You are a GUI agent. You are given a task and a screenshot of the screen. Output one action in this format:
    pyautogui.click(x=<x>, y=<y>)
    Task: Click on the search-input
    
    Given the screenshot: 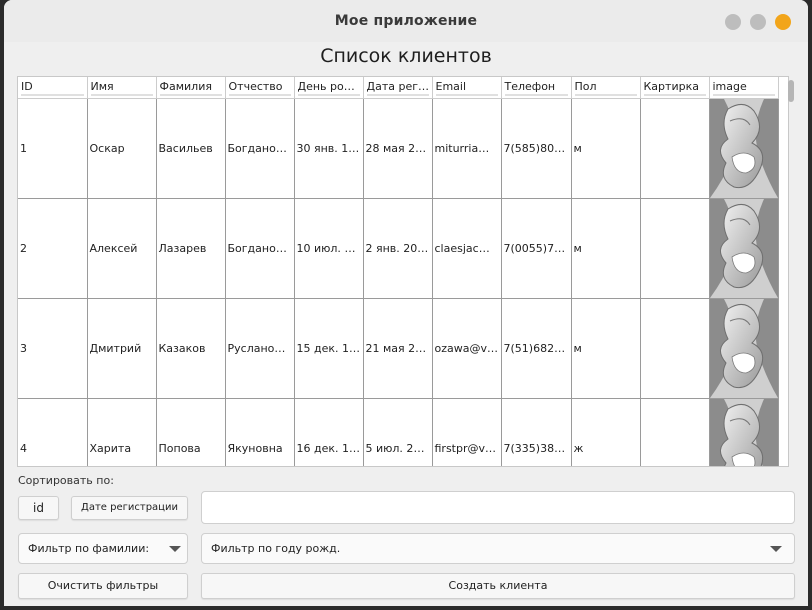 What is the action you would take?
    pyautogui.click(x=498, y=507)
    